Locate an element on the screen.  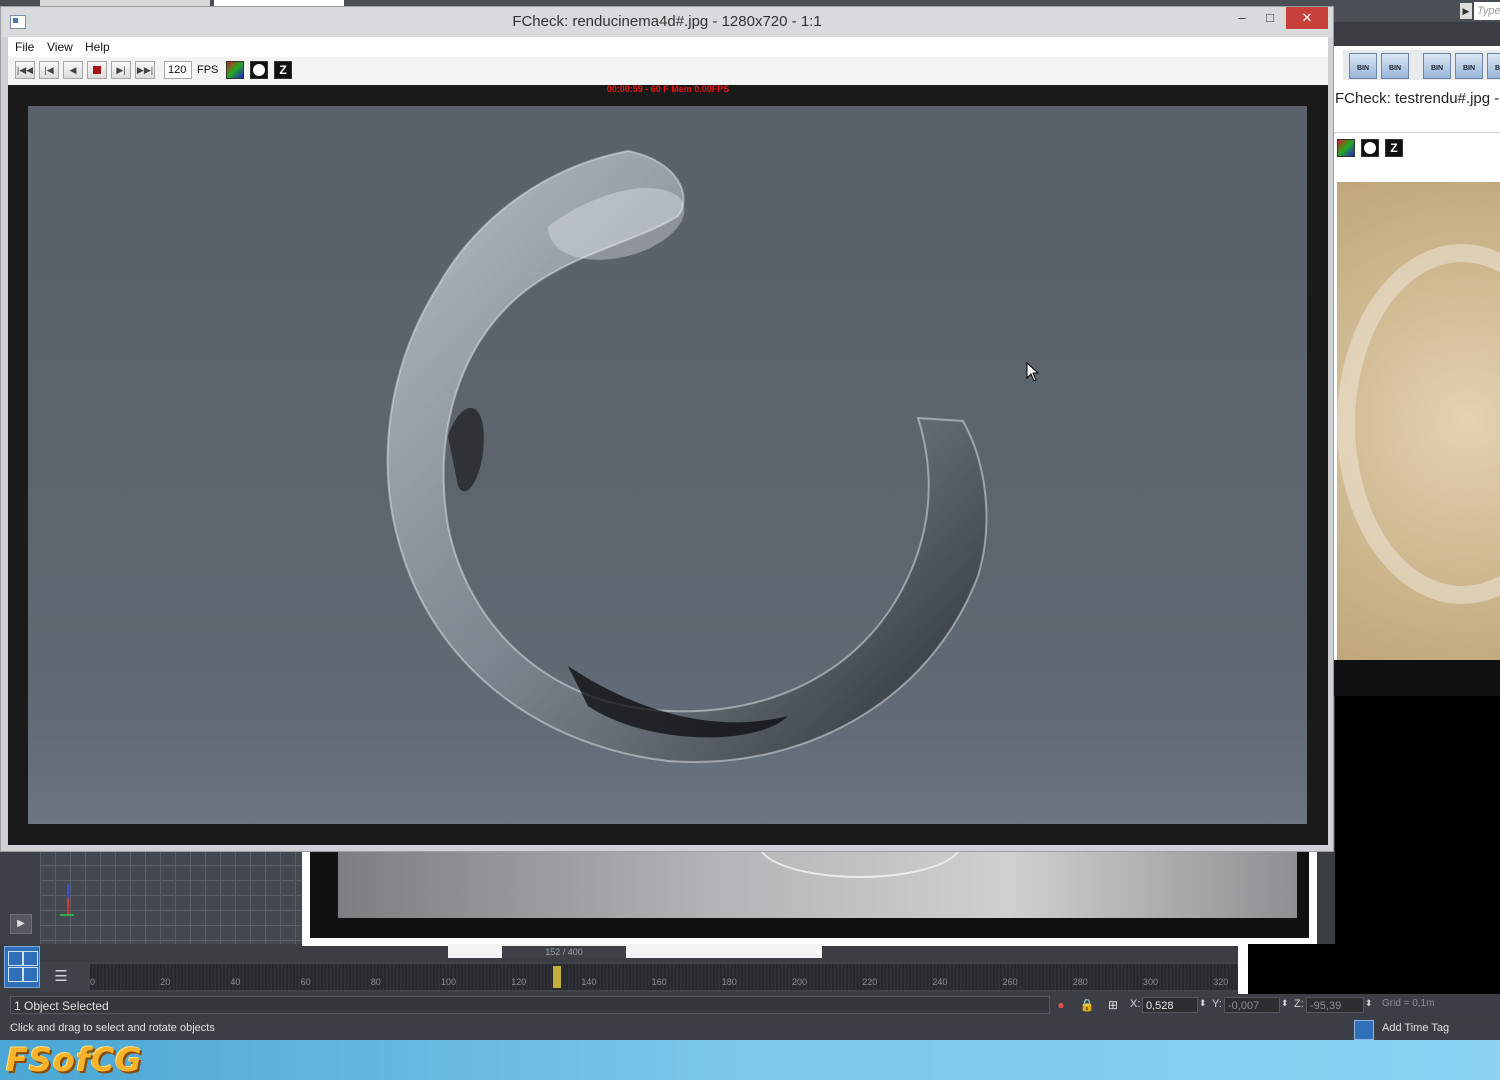
prev-frame-button: |◀ is located at coordinates (49, 70).